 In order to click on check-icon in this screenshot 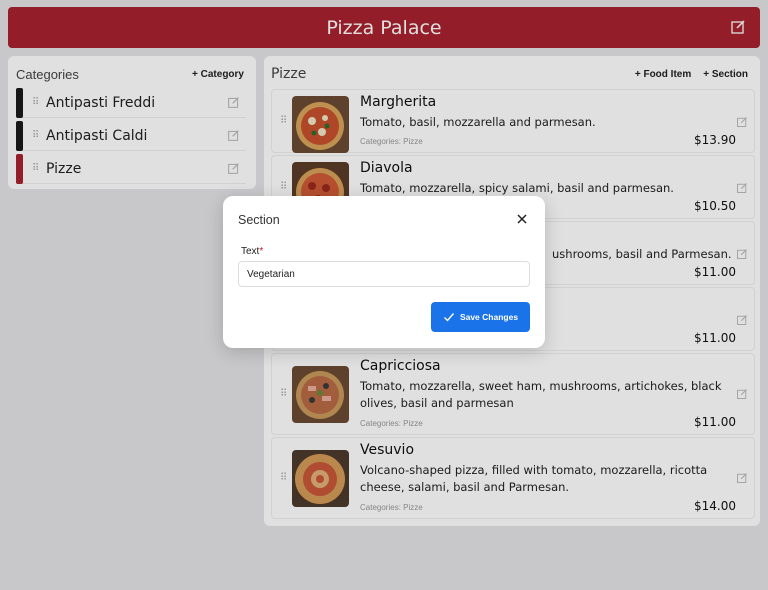, I will do `click(448, 317)`.